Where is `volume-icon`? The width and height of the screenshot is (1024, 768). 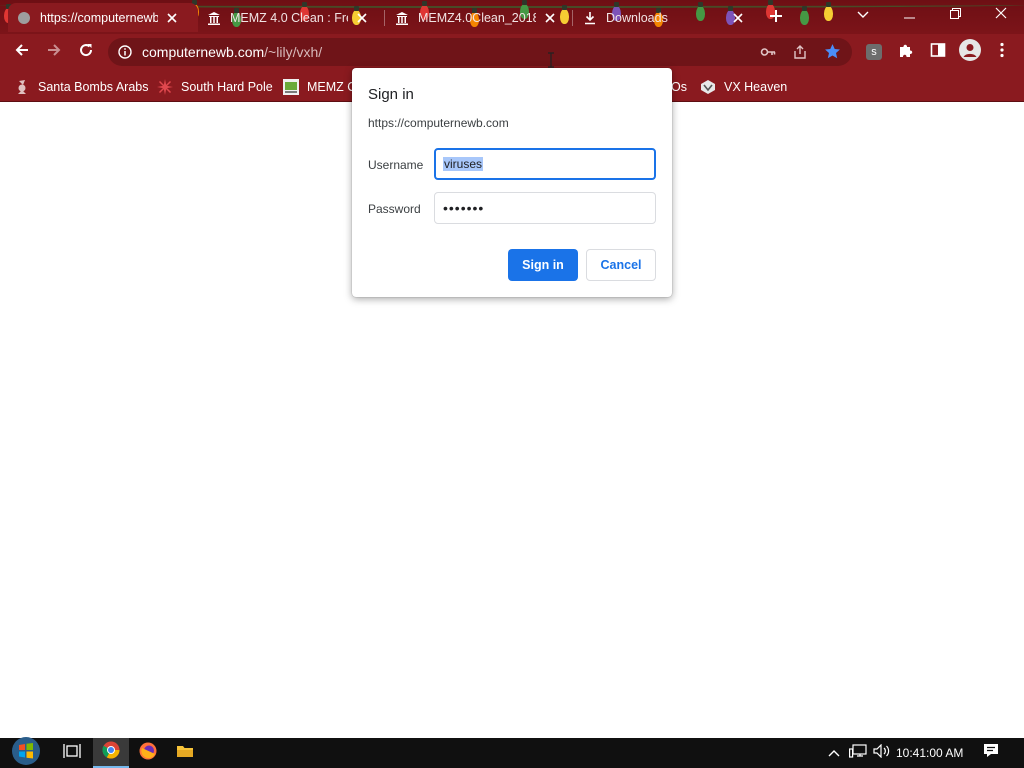
volume-icon is located at coordinates (882, 753).